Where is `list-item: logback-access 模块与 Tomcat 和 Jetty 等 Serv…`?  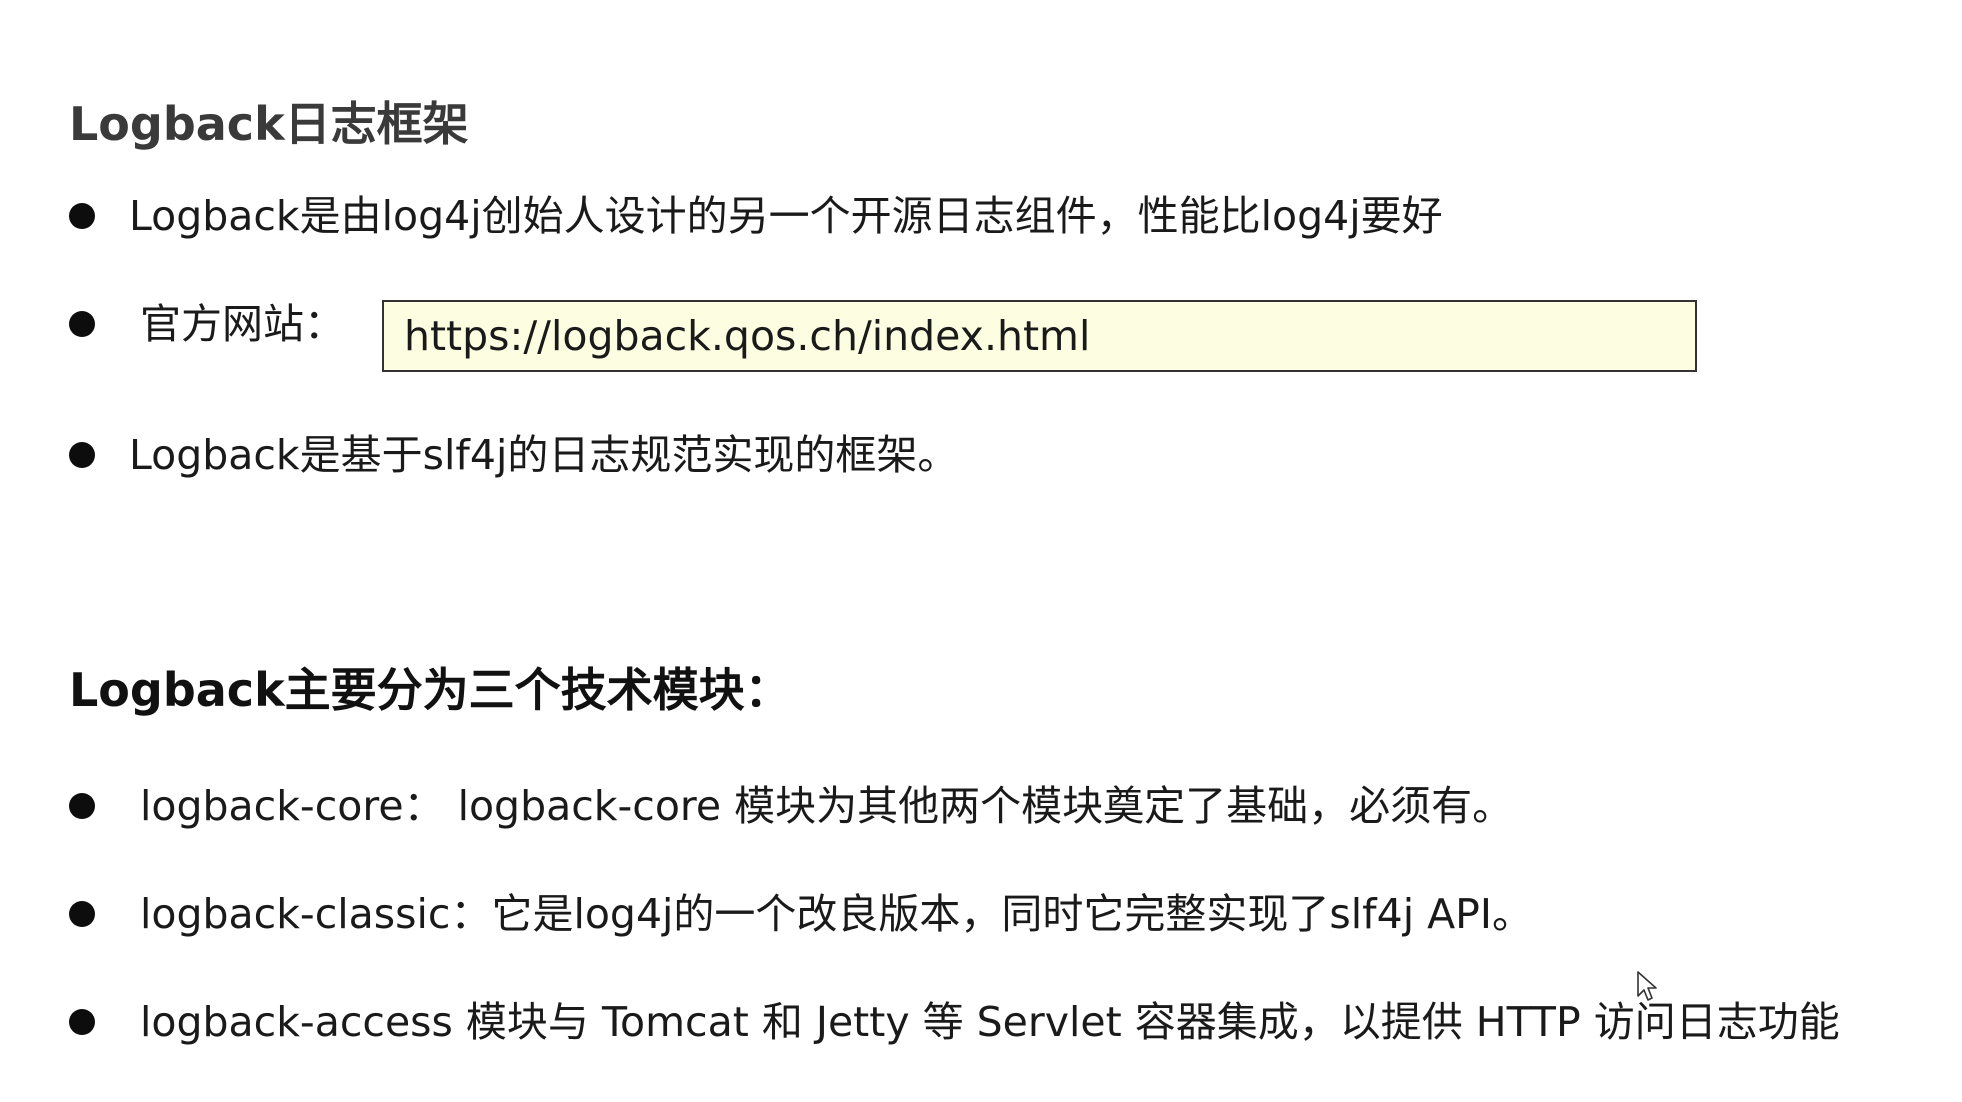 list-item: logback-access 模块与 Tomcat 和 Jetty 等 Serv… is located at coordinates (954, 1022).